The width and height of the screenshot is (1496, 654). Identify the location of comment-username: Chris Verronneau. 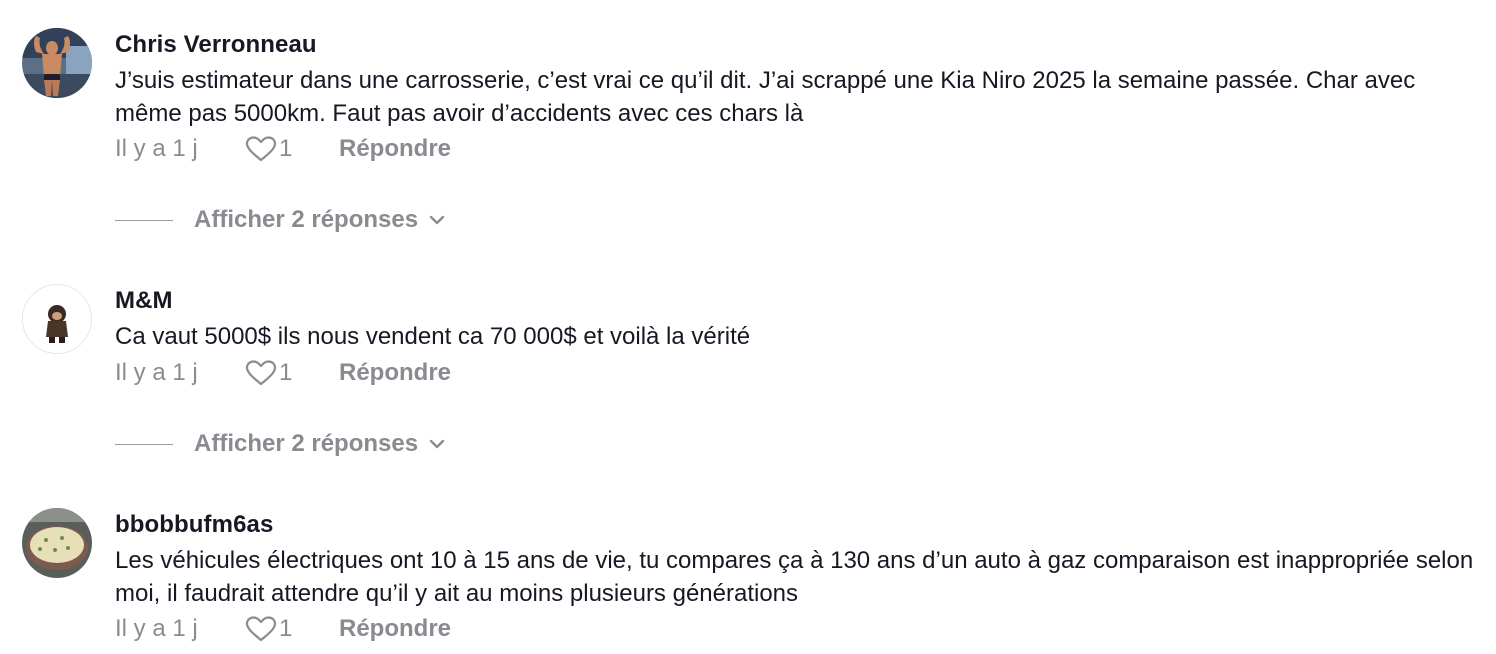
(216, 45).